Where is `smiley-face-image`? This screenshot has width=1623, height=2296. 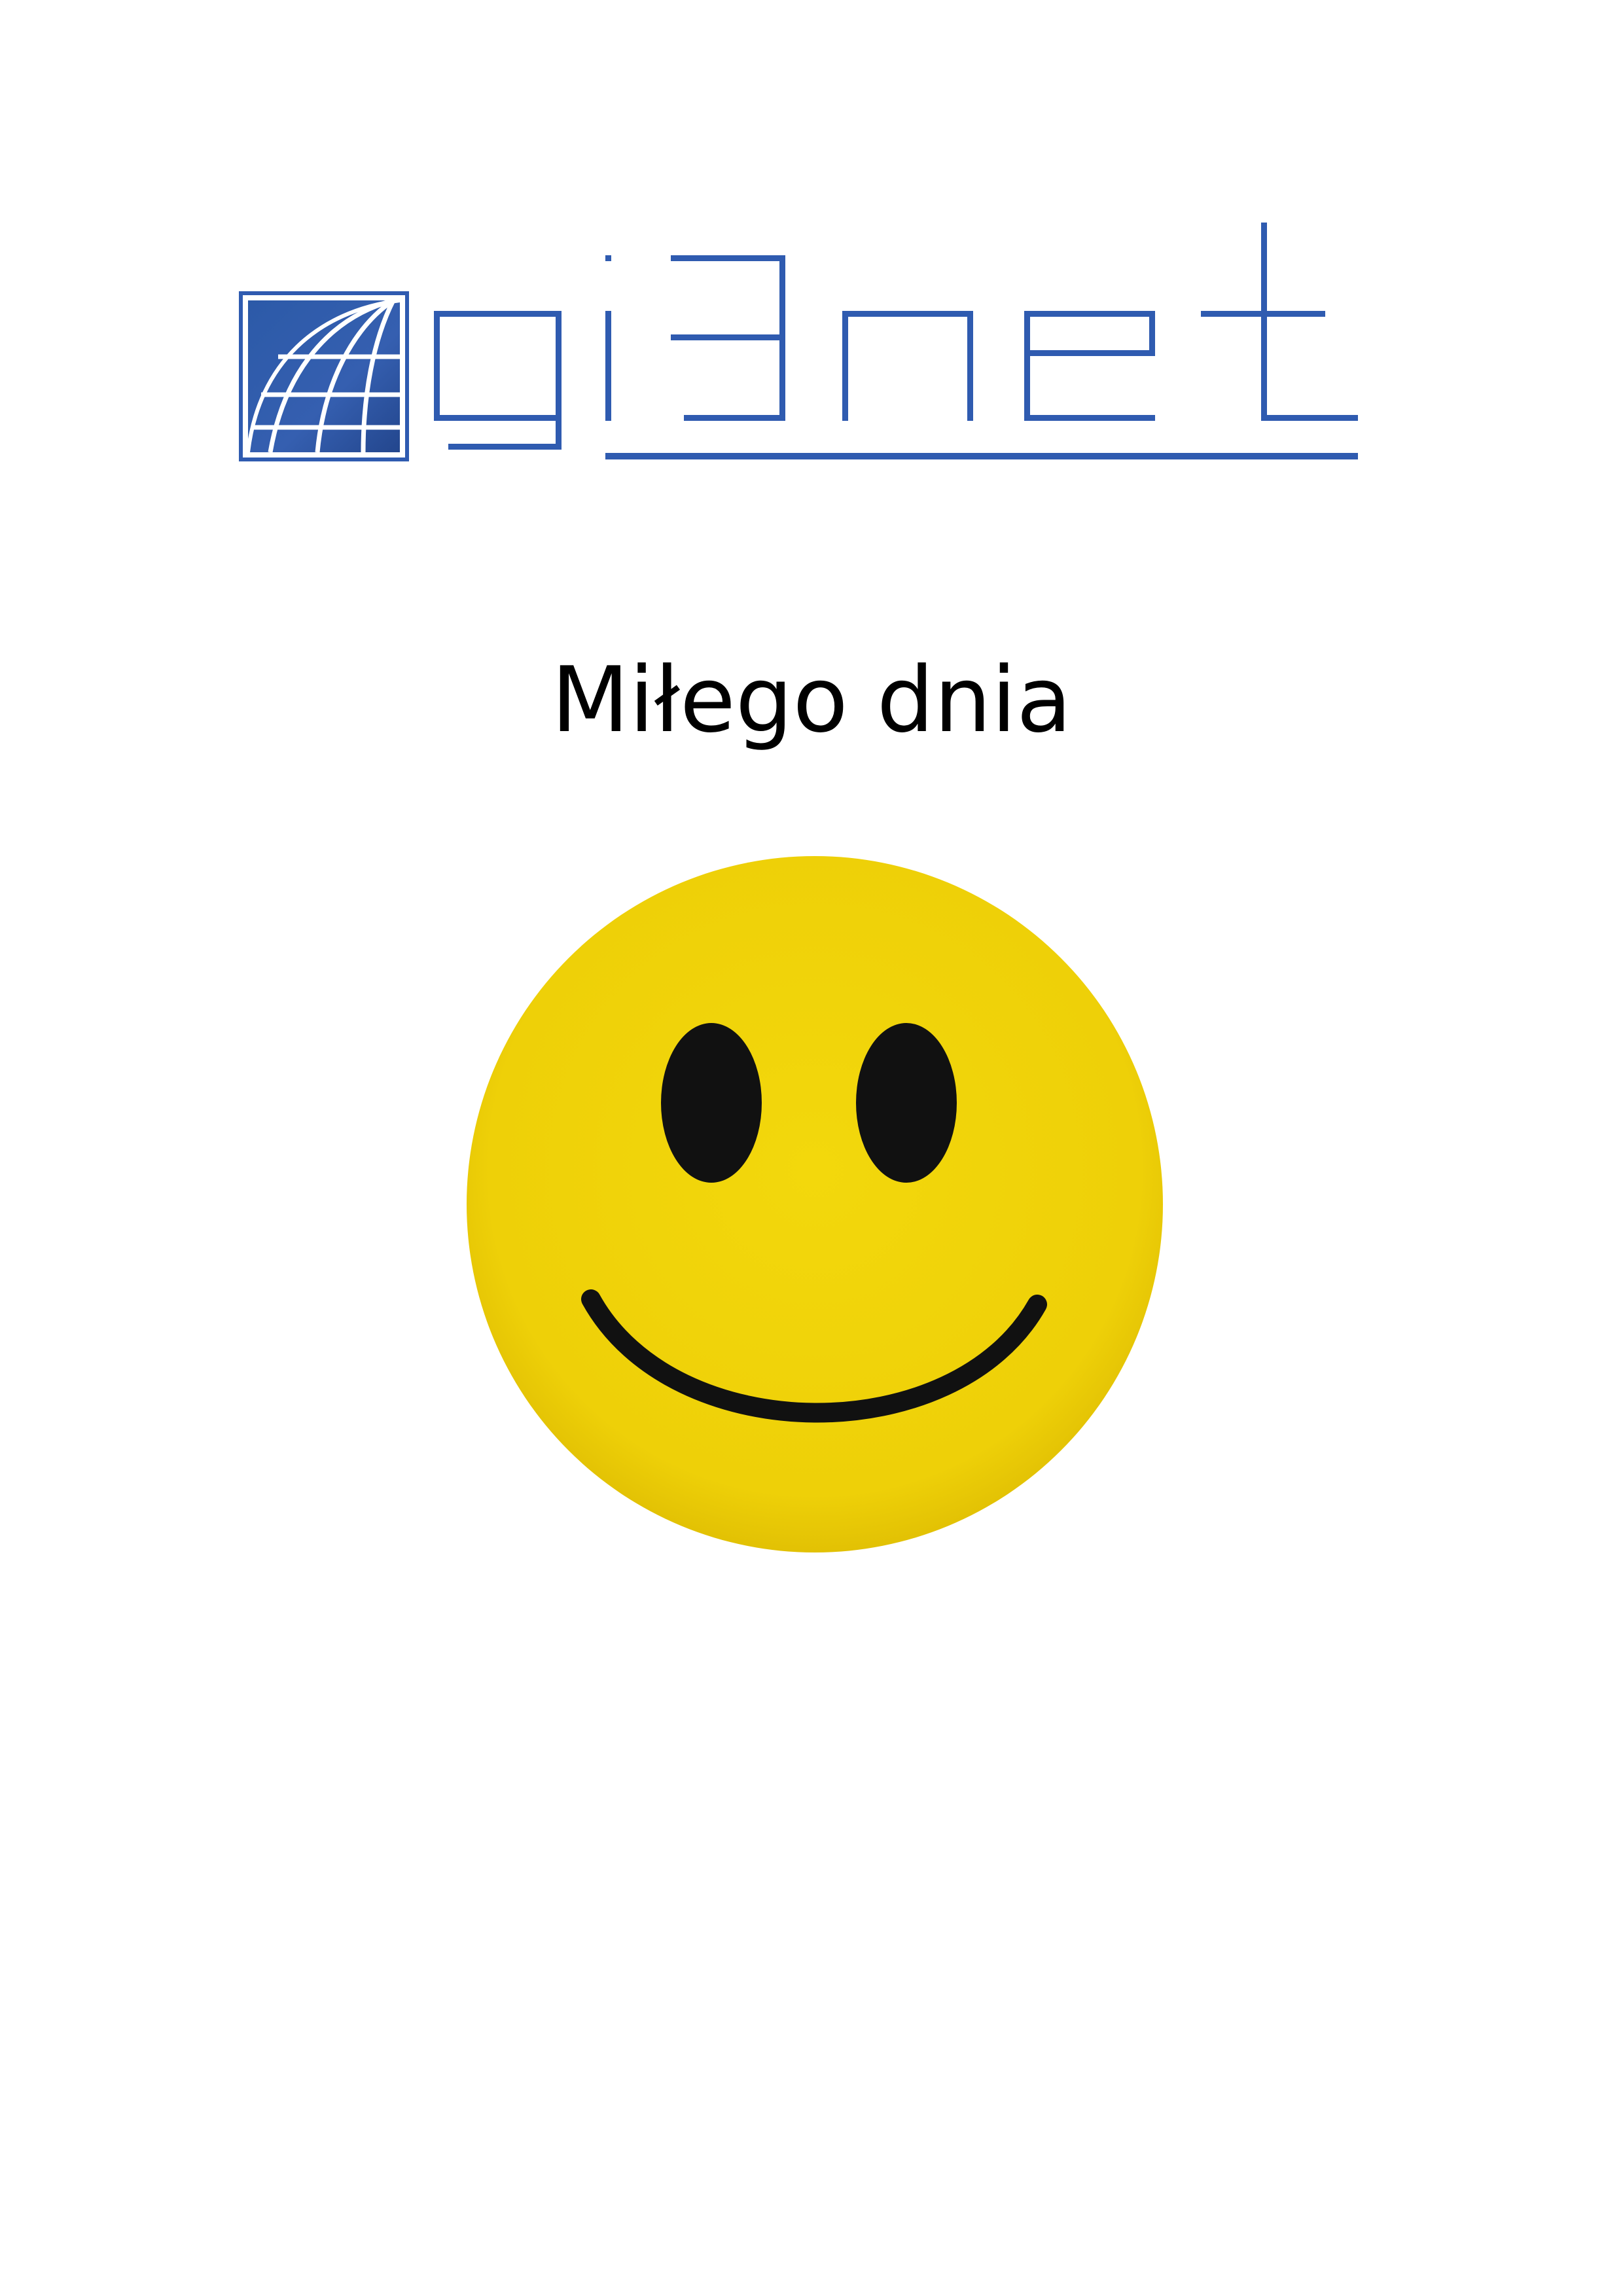
smiley-face-image is located at coordinates (815, 1204).